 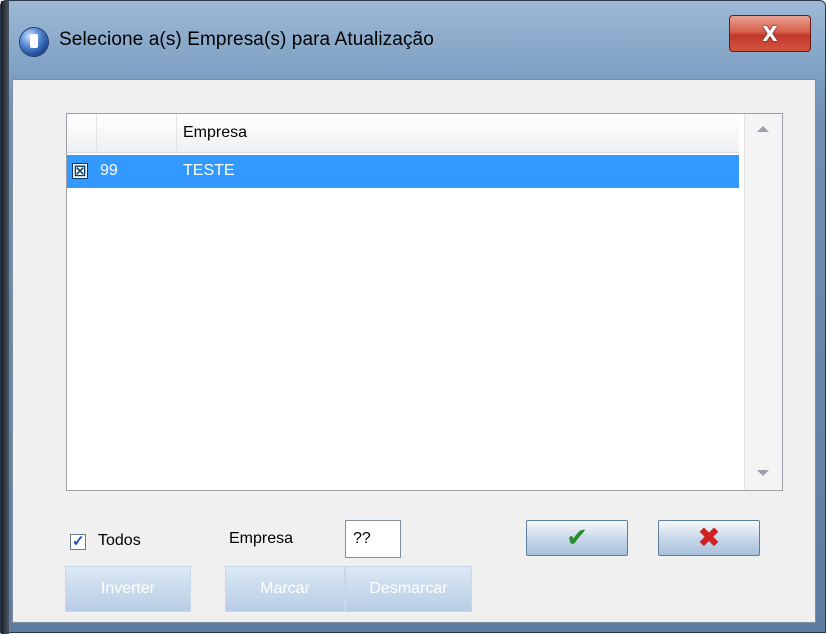 What do you see at coordinates (373, 539) in the screenshot?
I see `empresa-input: ??` at bounding box center [373, 539].